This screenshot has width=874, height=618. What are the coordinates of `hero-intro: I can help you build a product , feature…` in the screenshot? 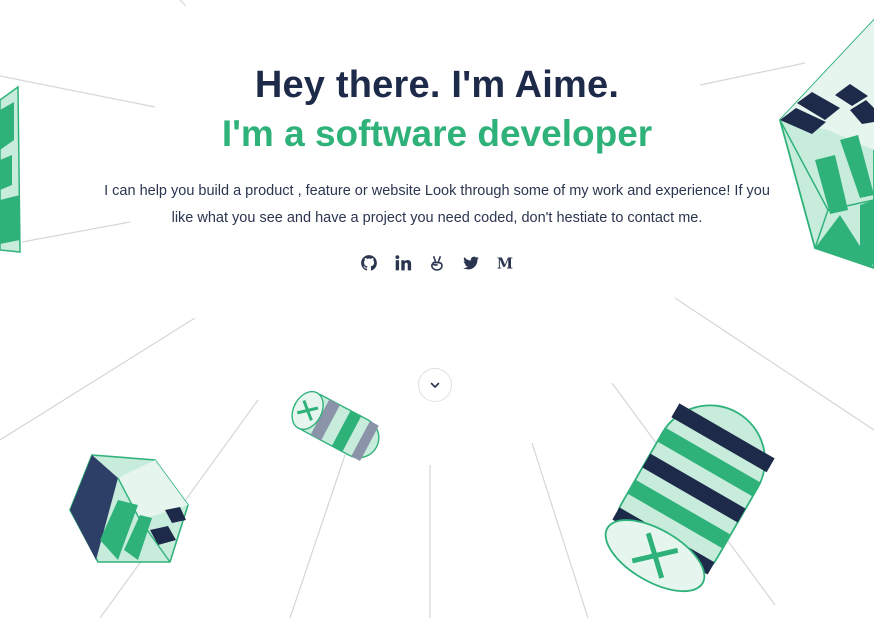 It's located at (437, 204).